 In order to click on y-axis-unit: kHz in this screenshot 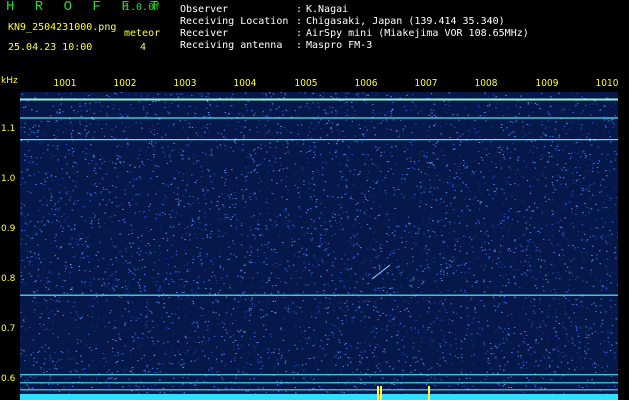, I will do `click(9, 81)`.